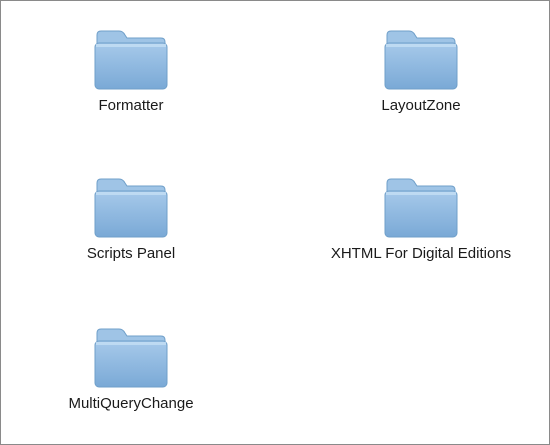 The height and width of the screenshot is (445, 550). What do you see at coordinates (131, 253) in the screenshot?
I see `folder-label: Scripts Panel` at bounding box center [131, 253].